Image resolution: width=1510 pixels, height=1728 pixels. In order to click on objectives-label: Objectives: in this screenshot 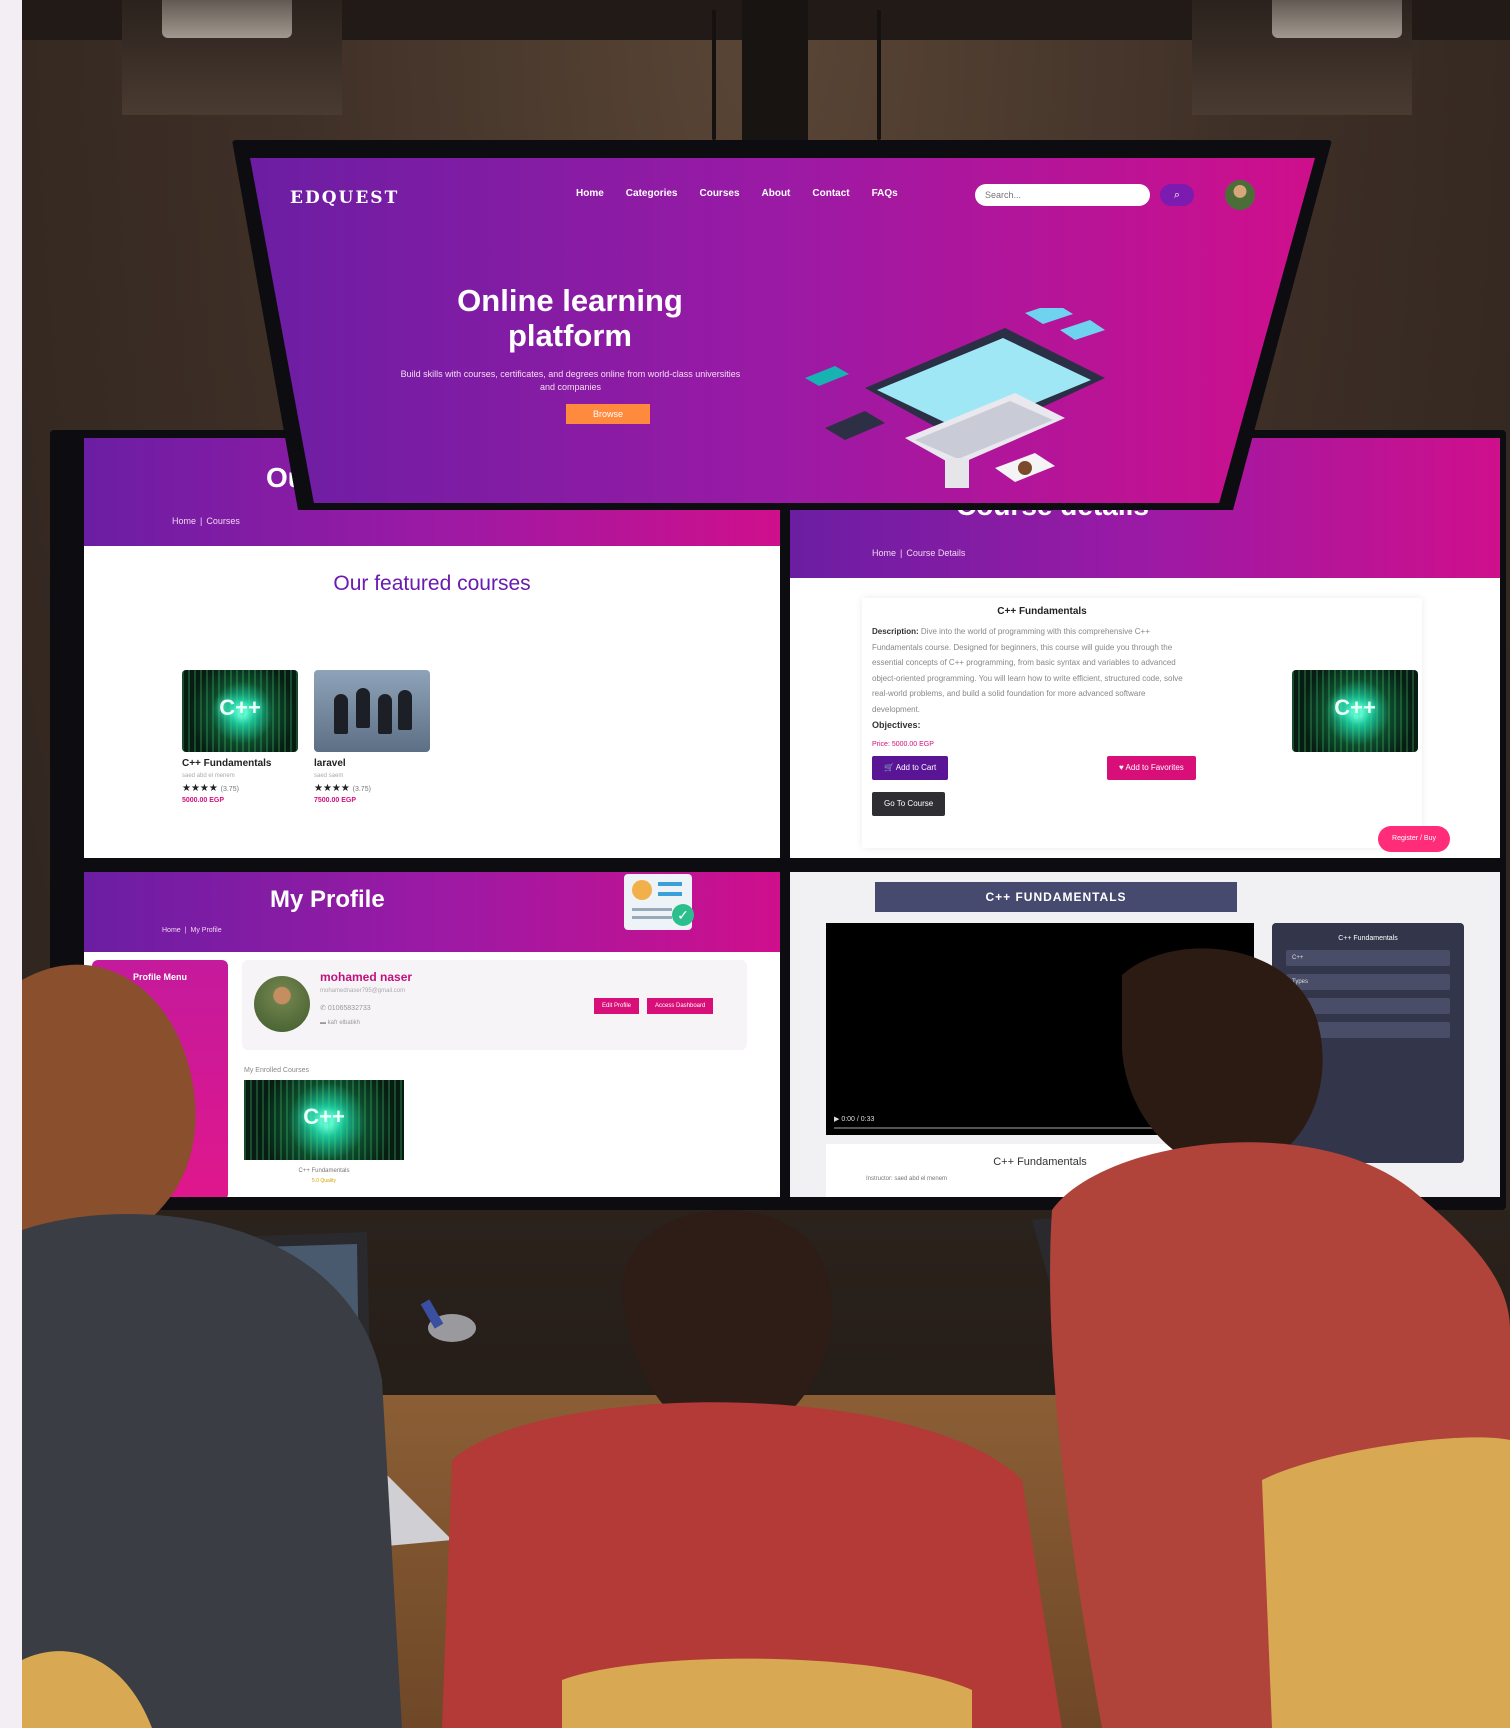, I will do `click(896, 725)`.